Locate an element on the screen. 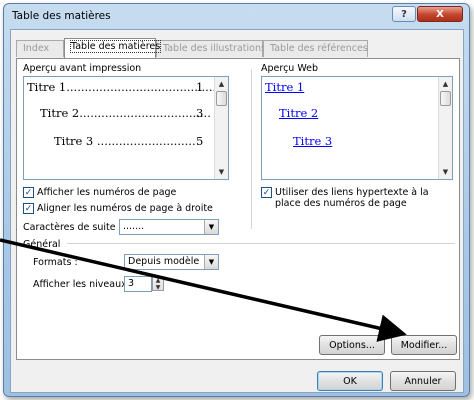 The width and height of the screenshot is (474, 400). formats-label: Formats : is located at coordinates (55, 262).